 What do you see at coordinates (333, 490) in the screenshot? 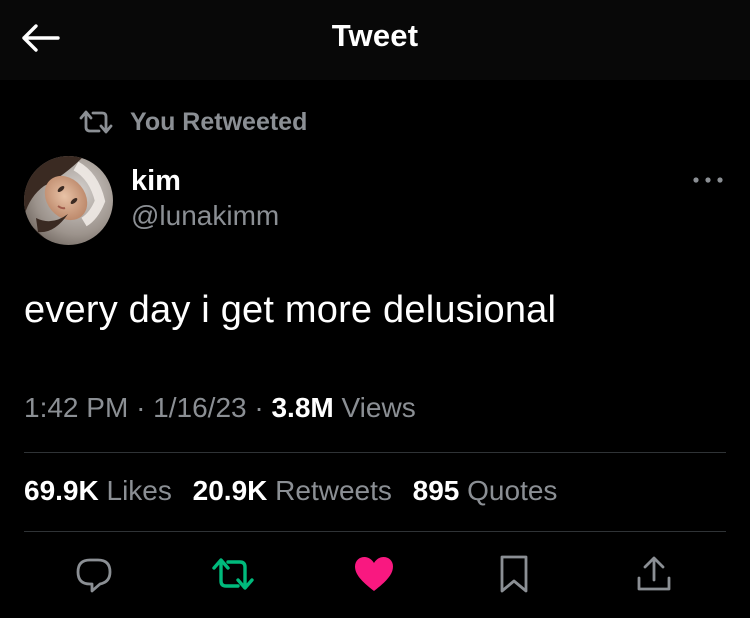
I see `retweets-label: Retweets` at bounding box center [333, 490].